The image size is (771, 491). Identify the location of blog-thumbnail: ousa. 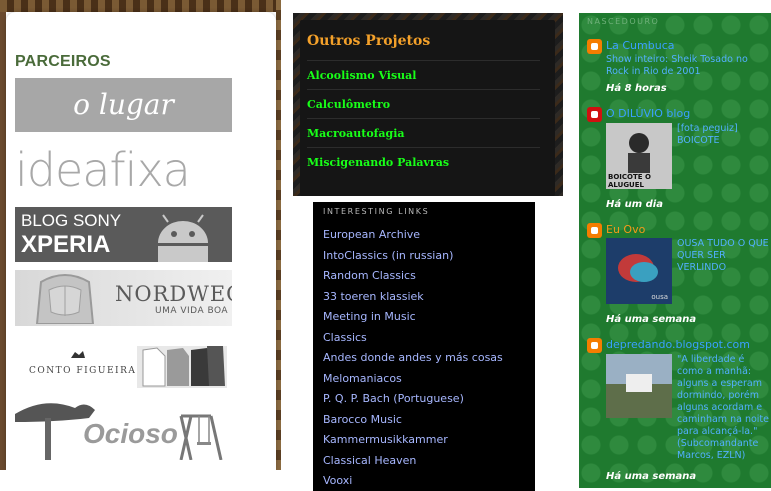
(639, 271).